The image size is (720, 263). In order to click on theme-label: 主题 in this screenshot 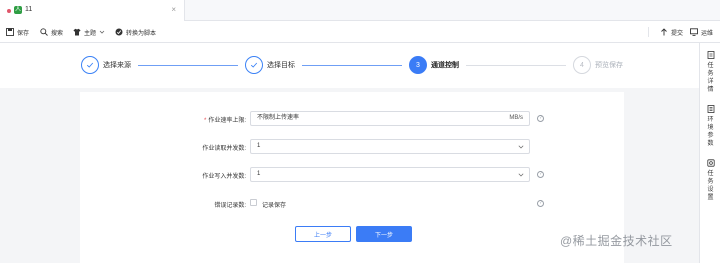, I will do `click(90, 33)`.